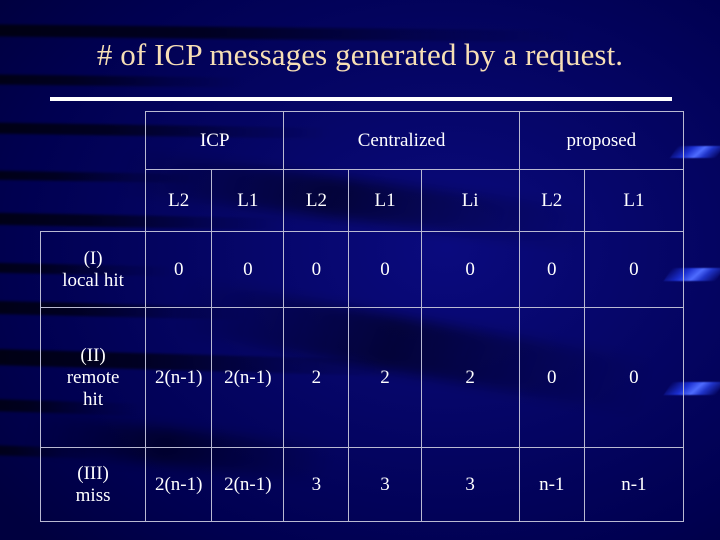 The image size is (720, 540). Describe the element at coordinates (634, 200) in the screenshot. I see `sub-header-proposed-l1: L1` at that location.